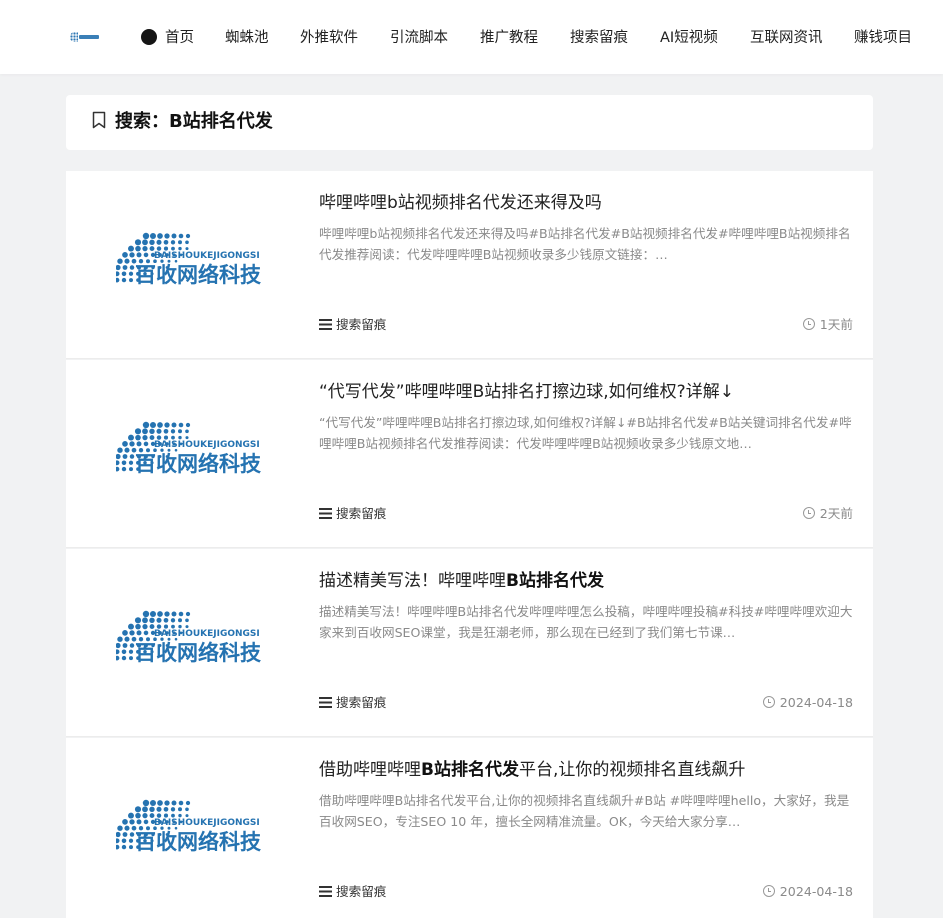 This screenshot has width=943, height=918. I want to click on post-title: 借助哔哩哔哩B站排名代发平台,让你的视频排名直线飙升, so click(589, 770).